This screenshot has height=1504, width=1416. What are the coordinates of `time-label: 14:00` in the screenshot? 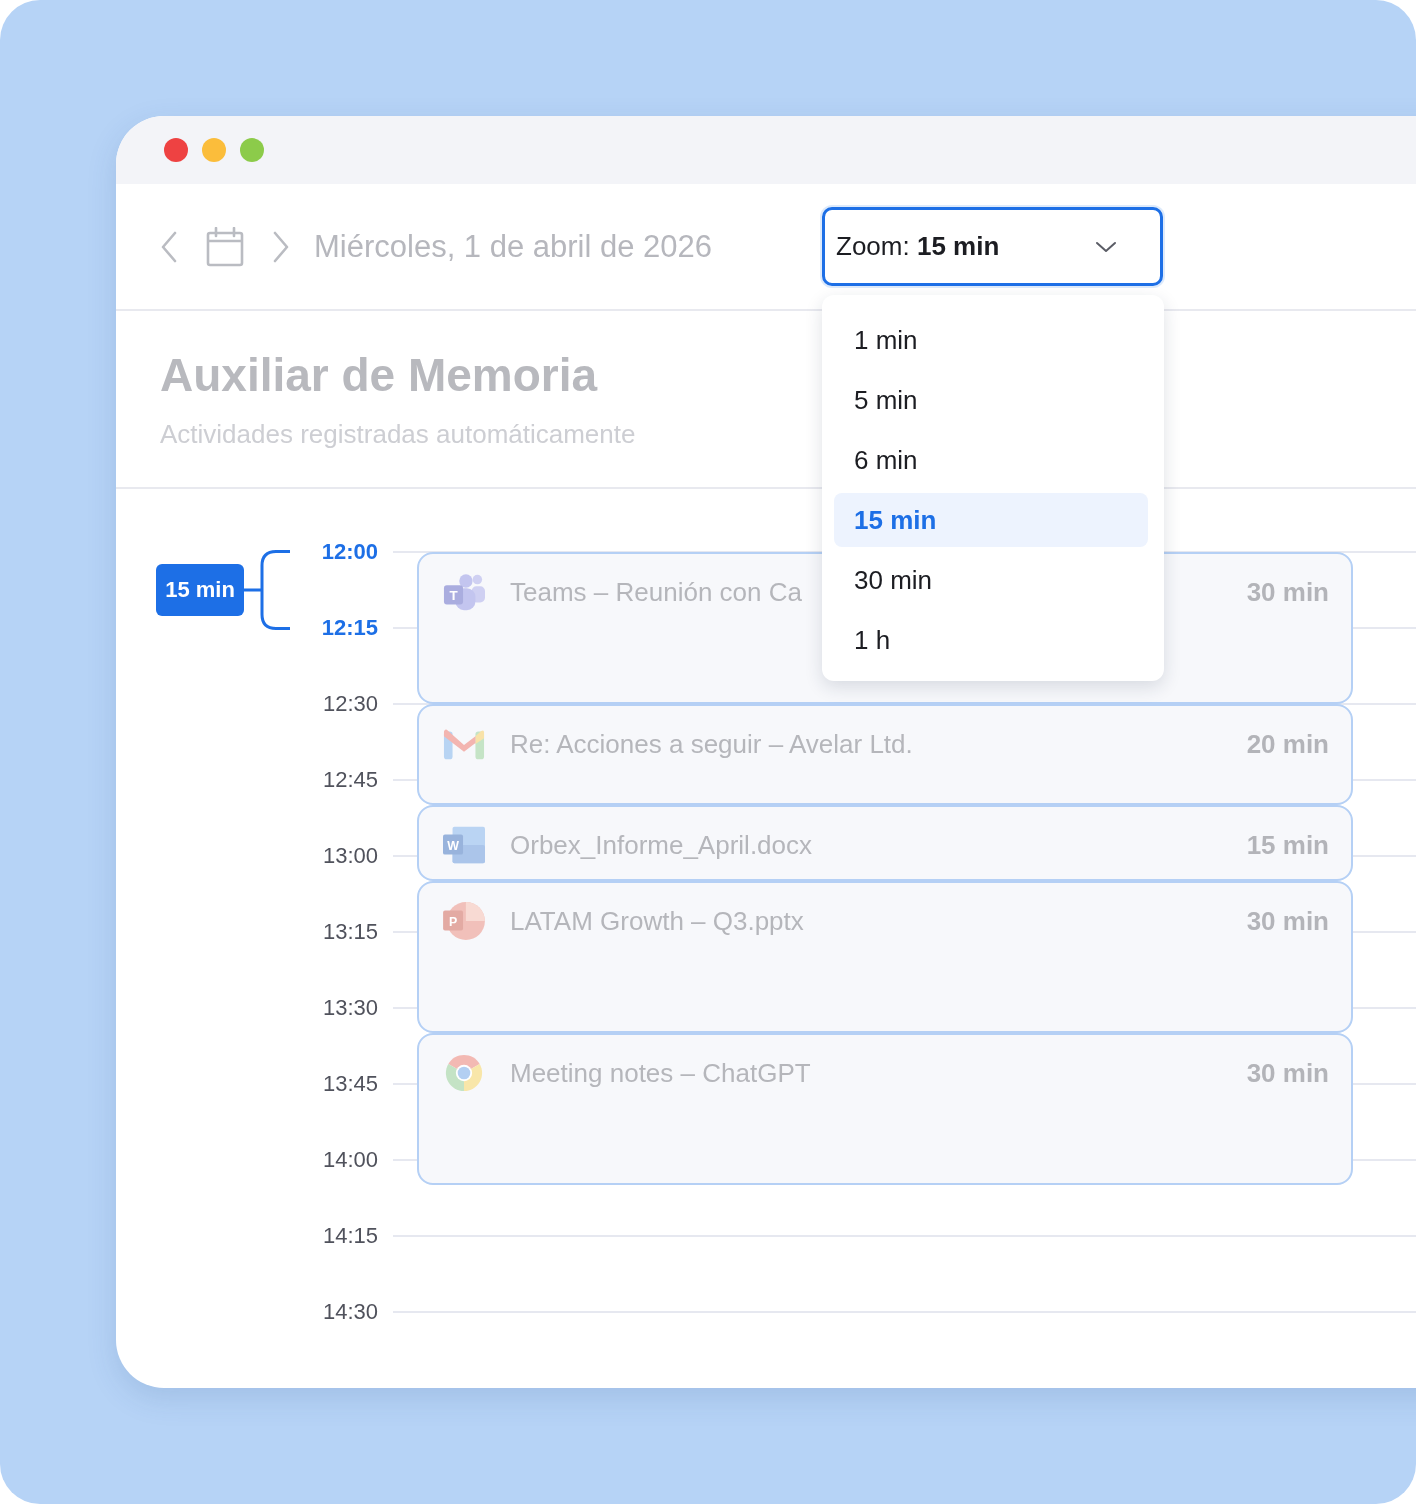 It's located at (350, 1160).